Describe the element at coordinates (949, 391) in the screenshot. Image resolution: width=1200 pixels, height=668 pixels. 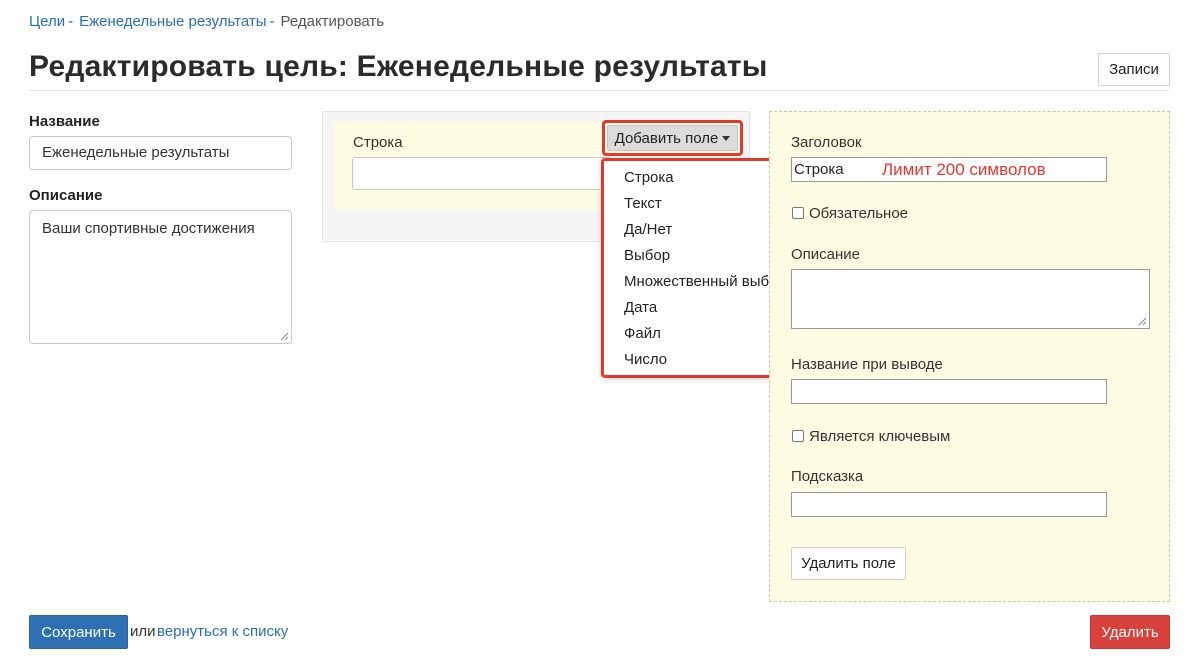
I see `output-name-input` at that location.